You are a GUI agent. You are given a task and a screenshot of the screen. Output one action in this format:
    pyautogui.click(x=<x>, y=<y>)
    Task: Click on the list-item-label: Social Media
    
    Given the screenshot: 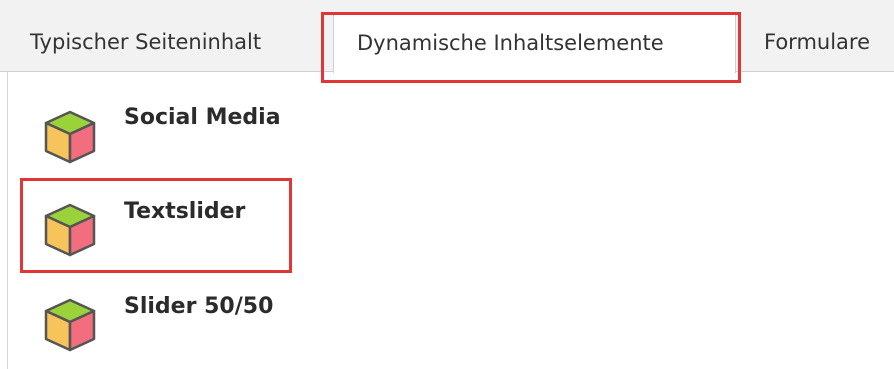 What is the action you would take?
    pyautogui.click(x=202, y=117)
    